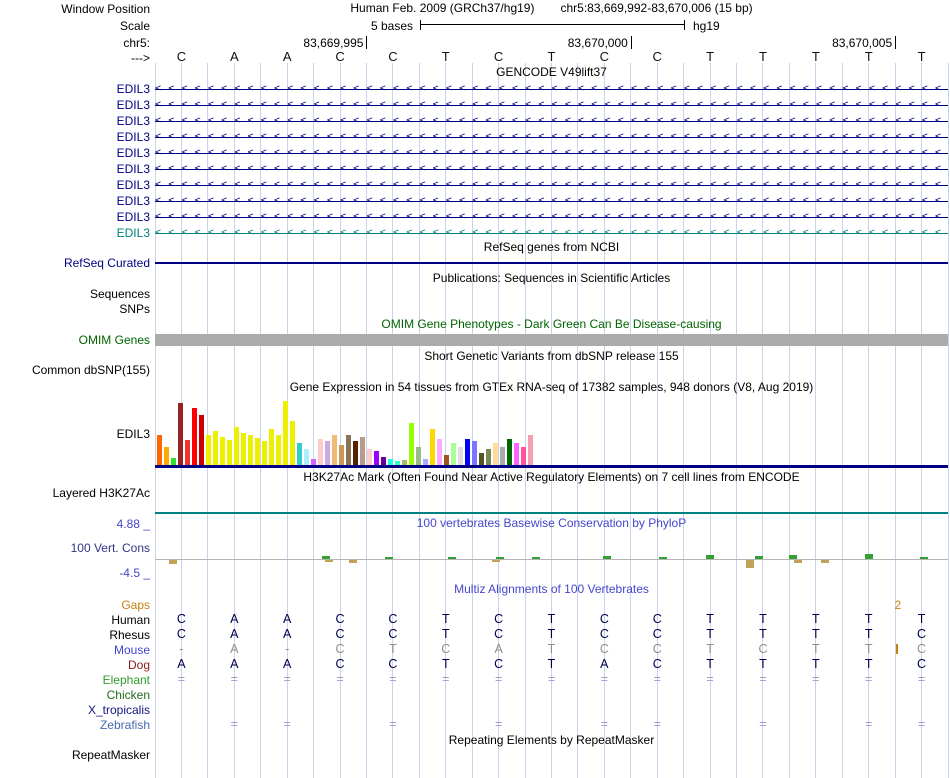  Describe the element at coordinates (75, 710) in the screenshot. I see `species-label-x_tropicalis: X_tropicalis` at that location.